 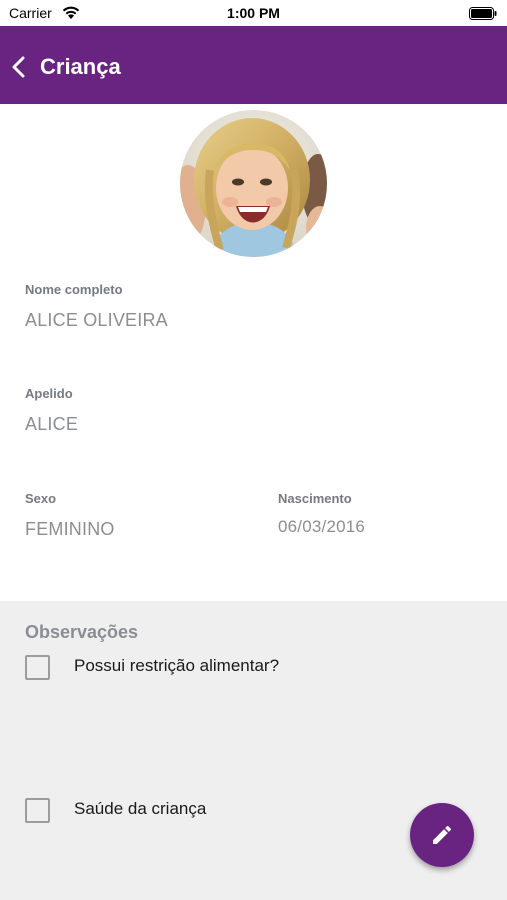 I want to click on child-avatar, so click(x=253, y=183).